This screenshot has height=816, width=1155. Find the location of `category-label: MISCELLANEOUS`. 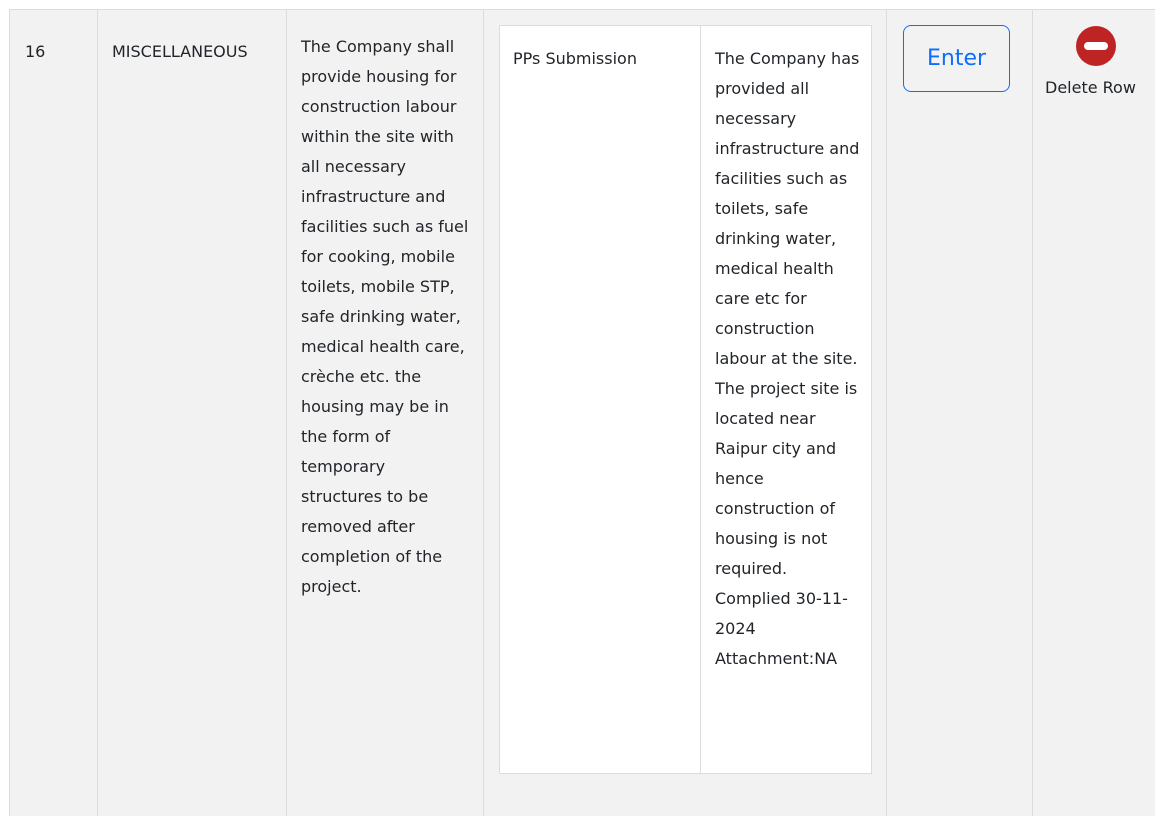

category-label: MISCELLANEOUS is located at coordinates (180, 51).